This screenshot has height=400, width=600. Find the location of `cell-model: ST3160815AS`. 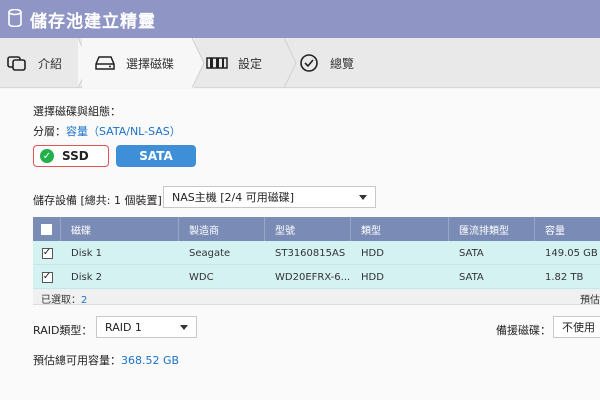

cell-model: ST3160815AS is located at coordinates (310, 253).